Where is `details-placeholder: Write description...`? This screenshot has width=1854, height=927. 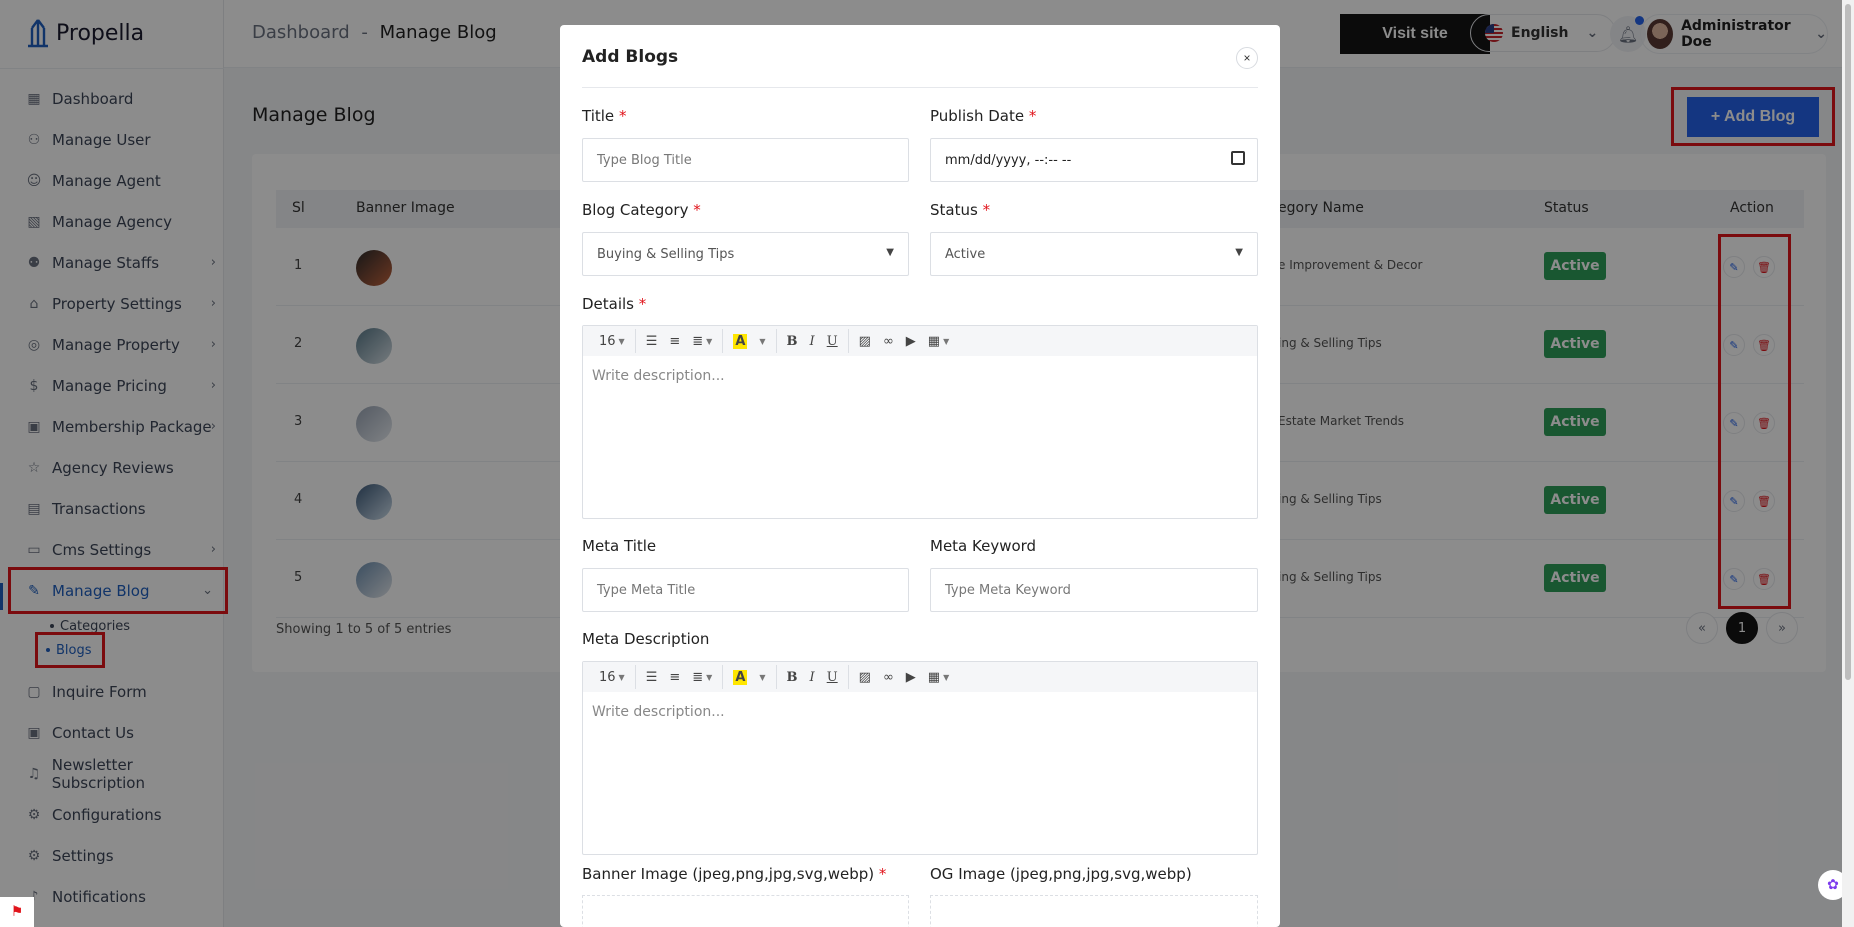
details-placeholder: Write description... is located at coordinates (920, 376).